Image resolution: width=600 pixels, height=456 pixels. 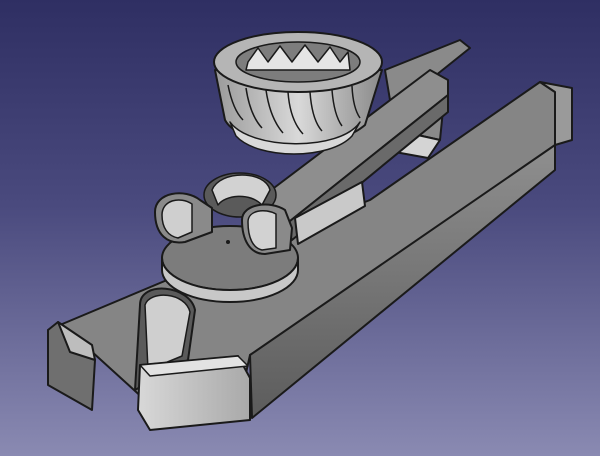 What do you see at coordinates (267, 229) in the screenshot?
I see `clamp-right` at bounding box center [267, 229].